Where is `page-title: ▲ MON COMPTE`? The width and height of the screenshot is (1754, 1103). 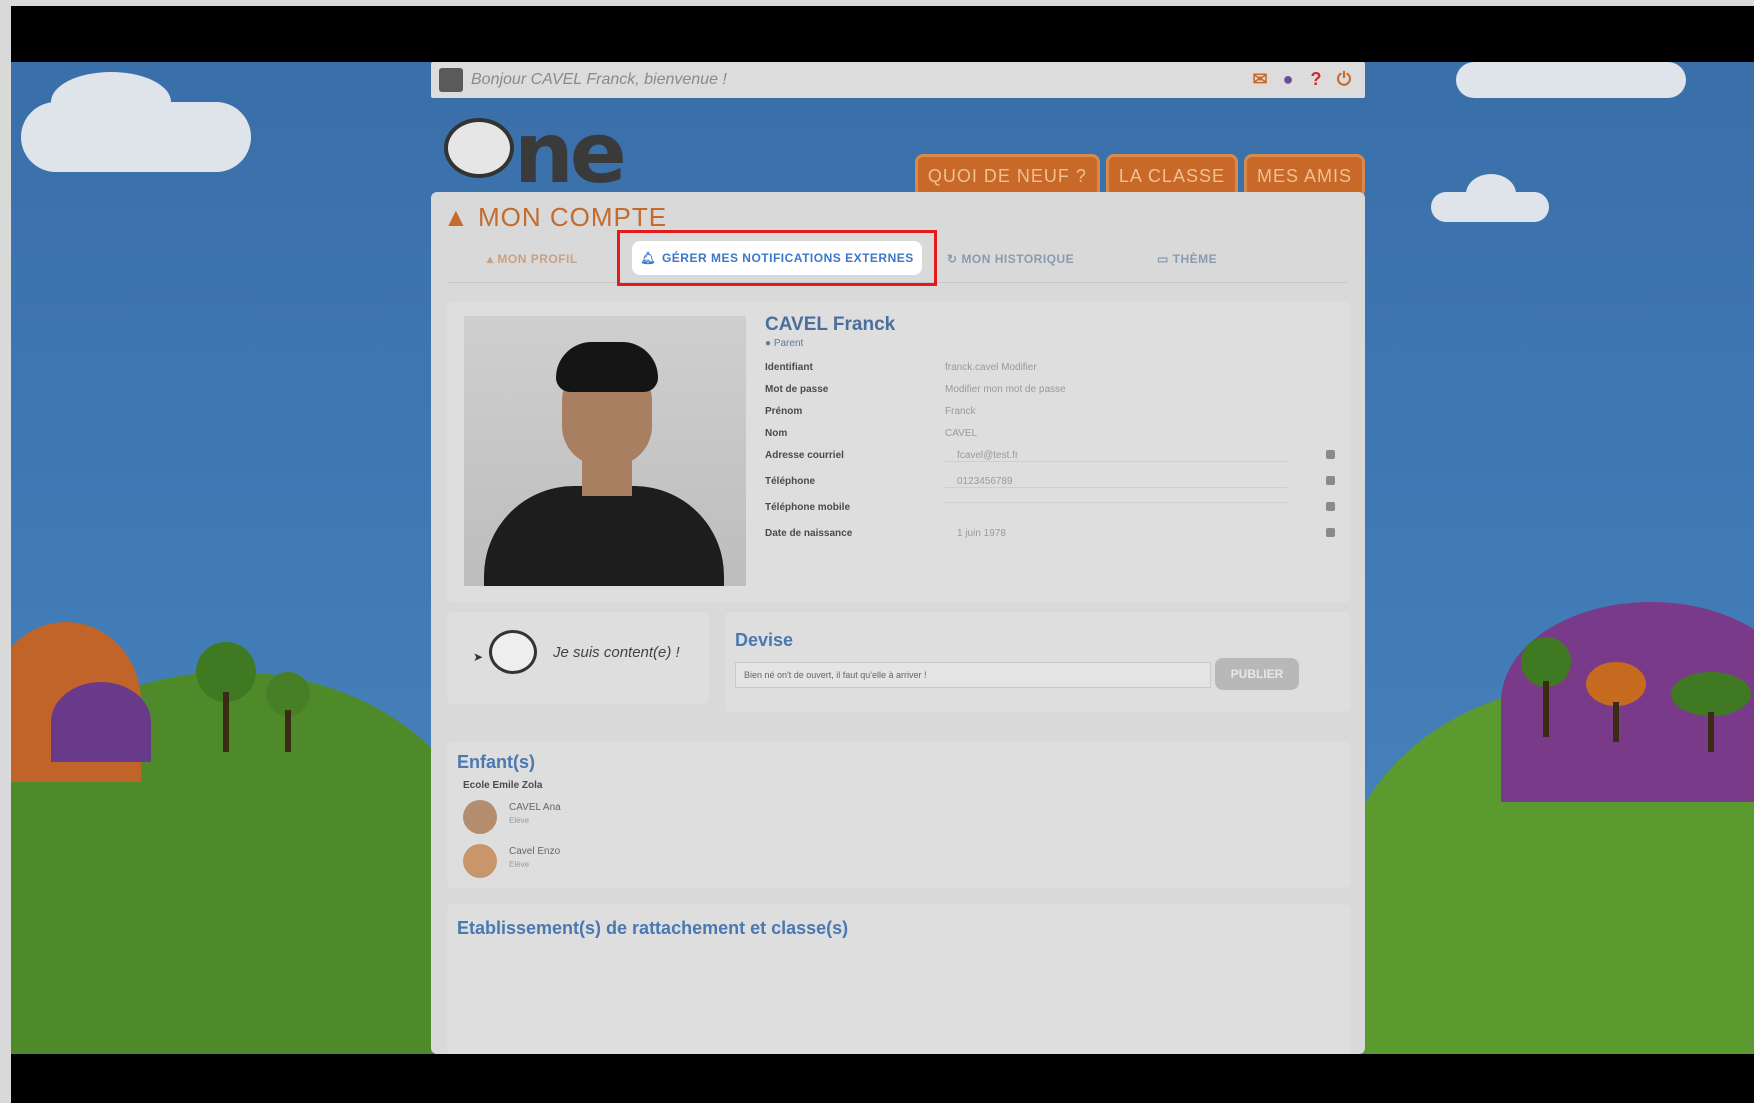 page-title: ▲ MON COMPTE is located at coordinates (555, 217).